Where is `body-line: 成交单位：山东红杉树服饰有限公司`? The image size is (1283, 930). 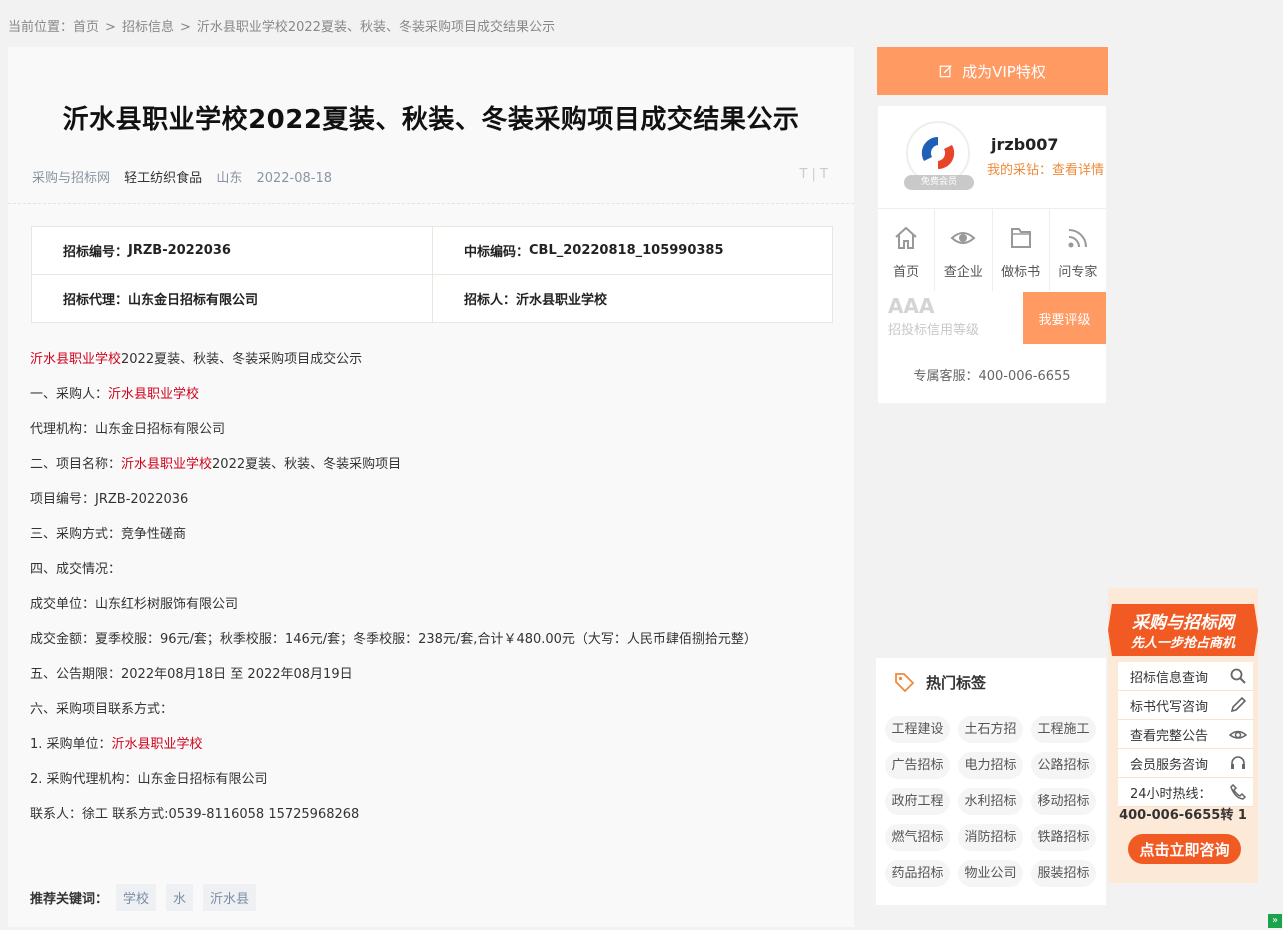 body-line: 成交单位：山东红杉树服饰有限公司 is located at coordinates (134, 604).